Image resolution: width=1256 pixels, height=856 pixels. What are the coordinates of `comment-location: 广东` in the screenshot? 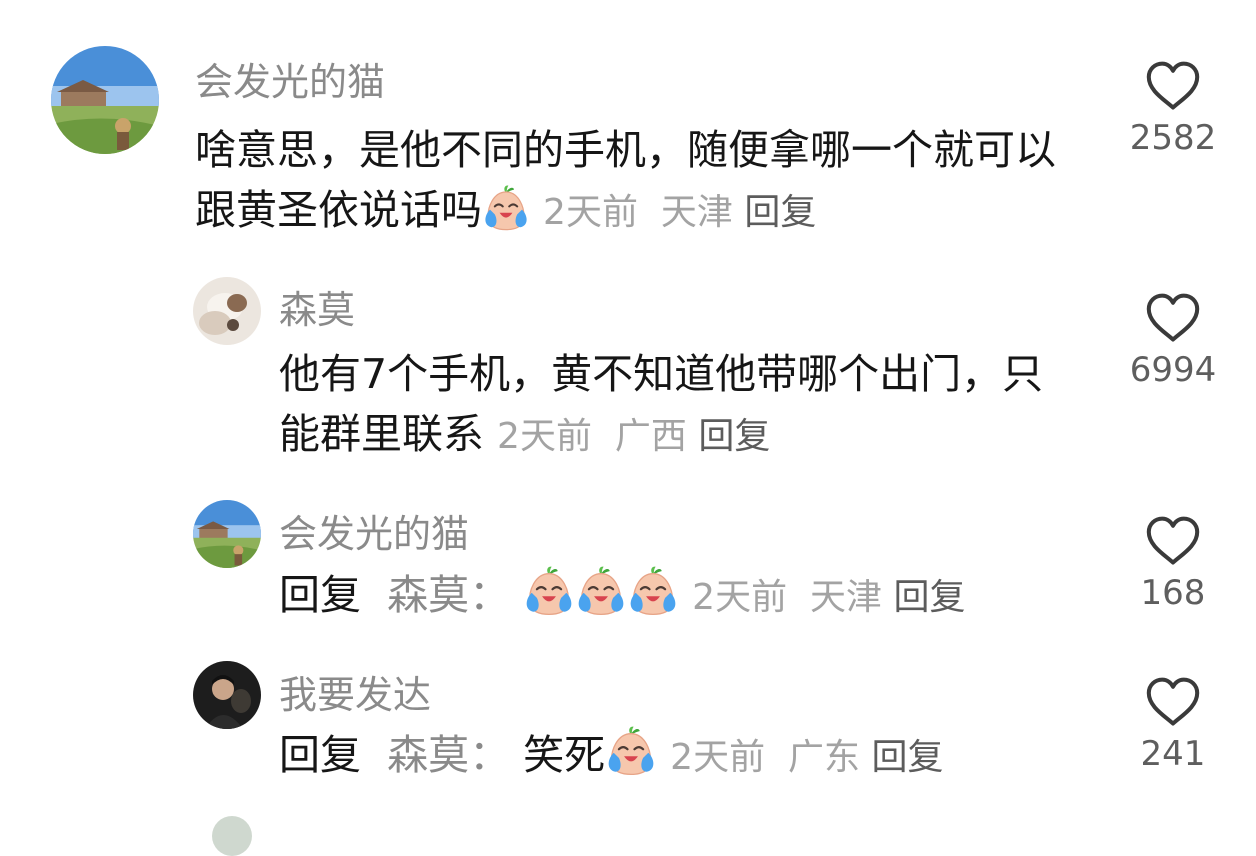 It's located at (823, 757).